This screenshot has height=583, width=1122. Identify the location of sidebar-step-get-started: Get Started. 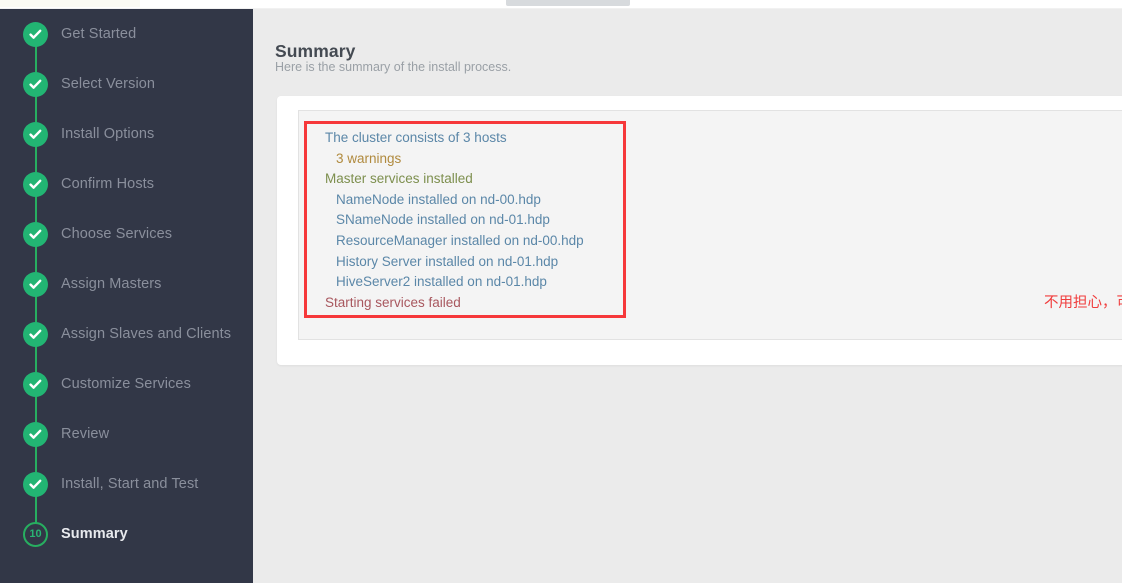
(126, 34).